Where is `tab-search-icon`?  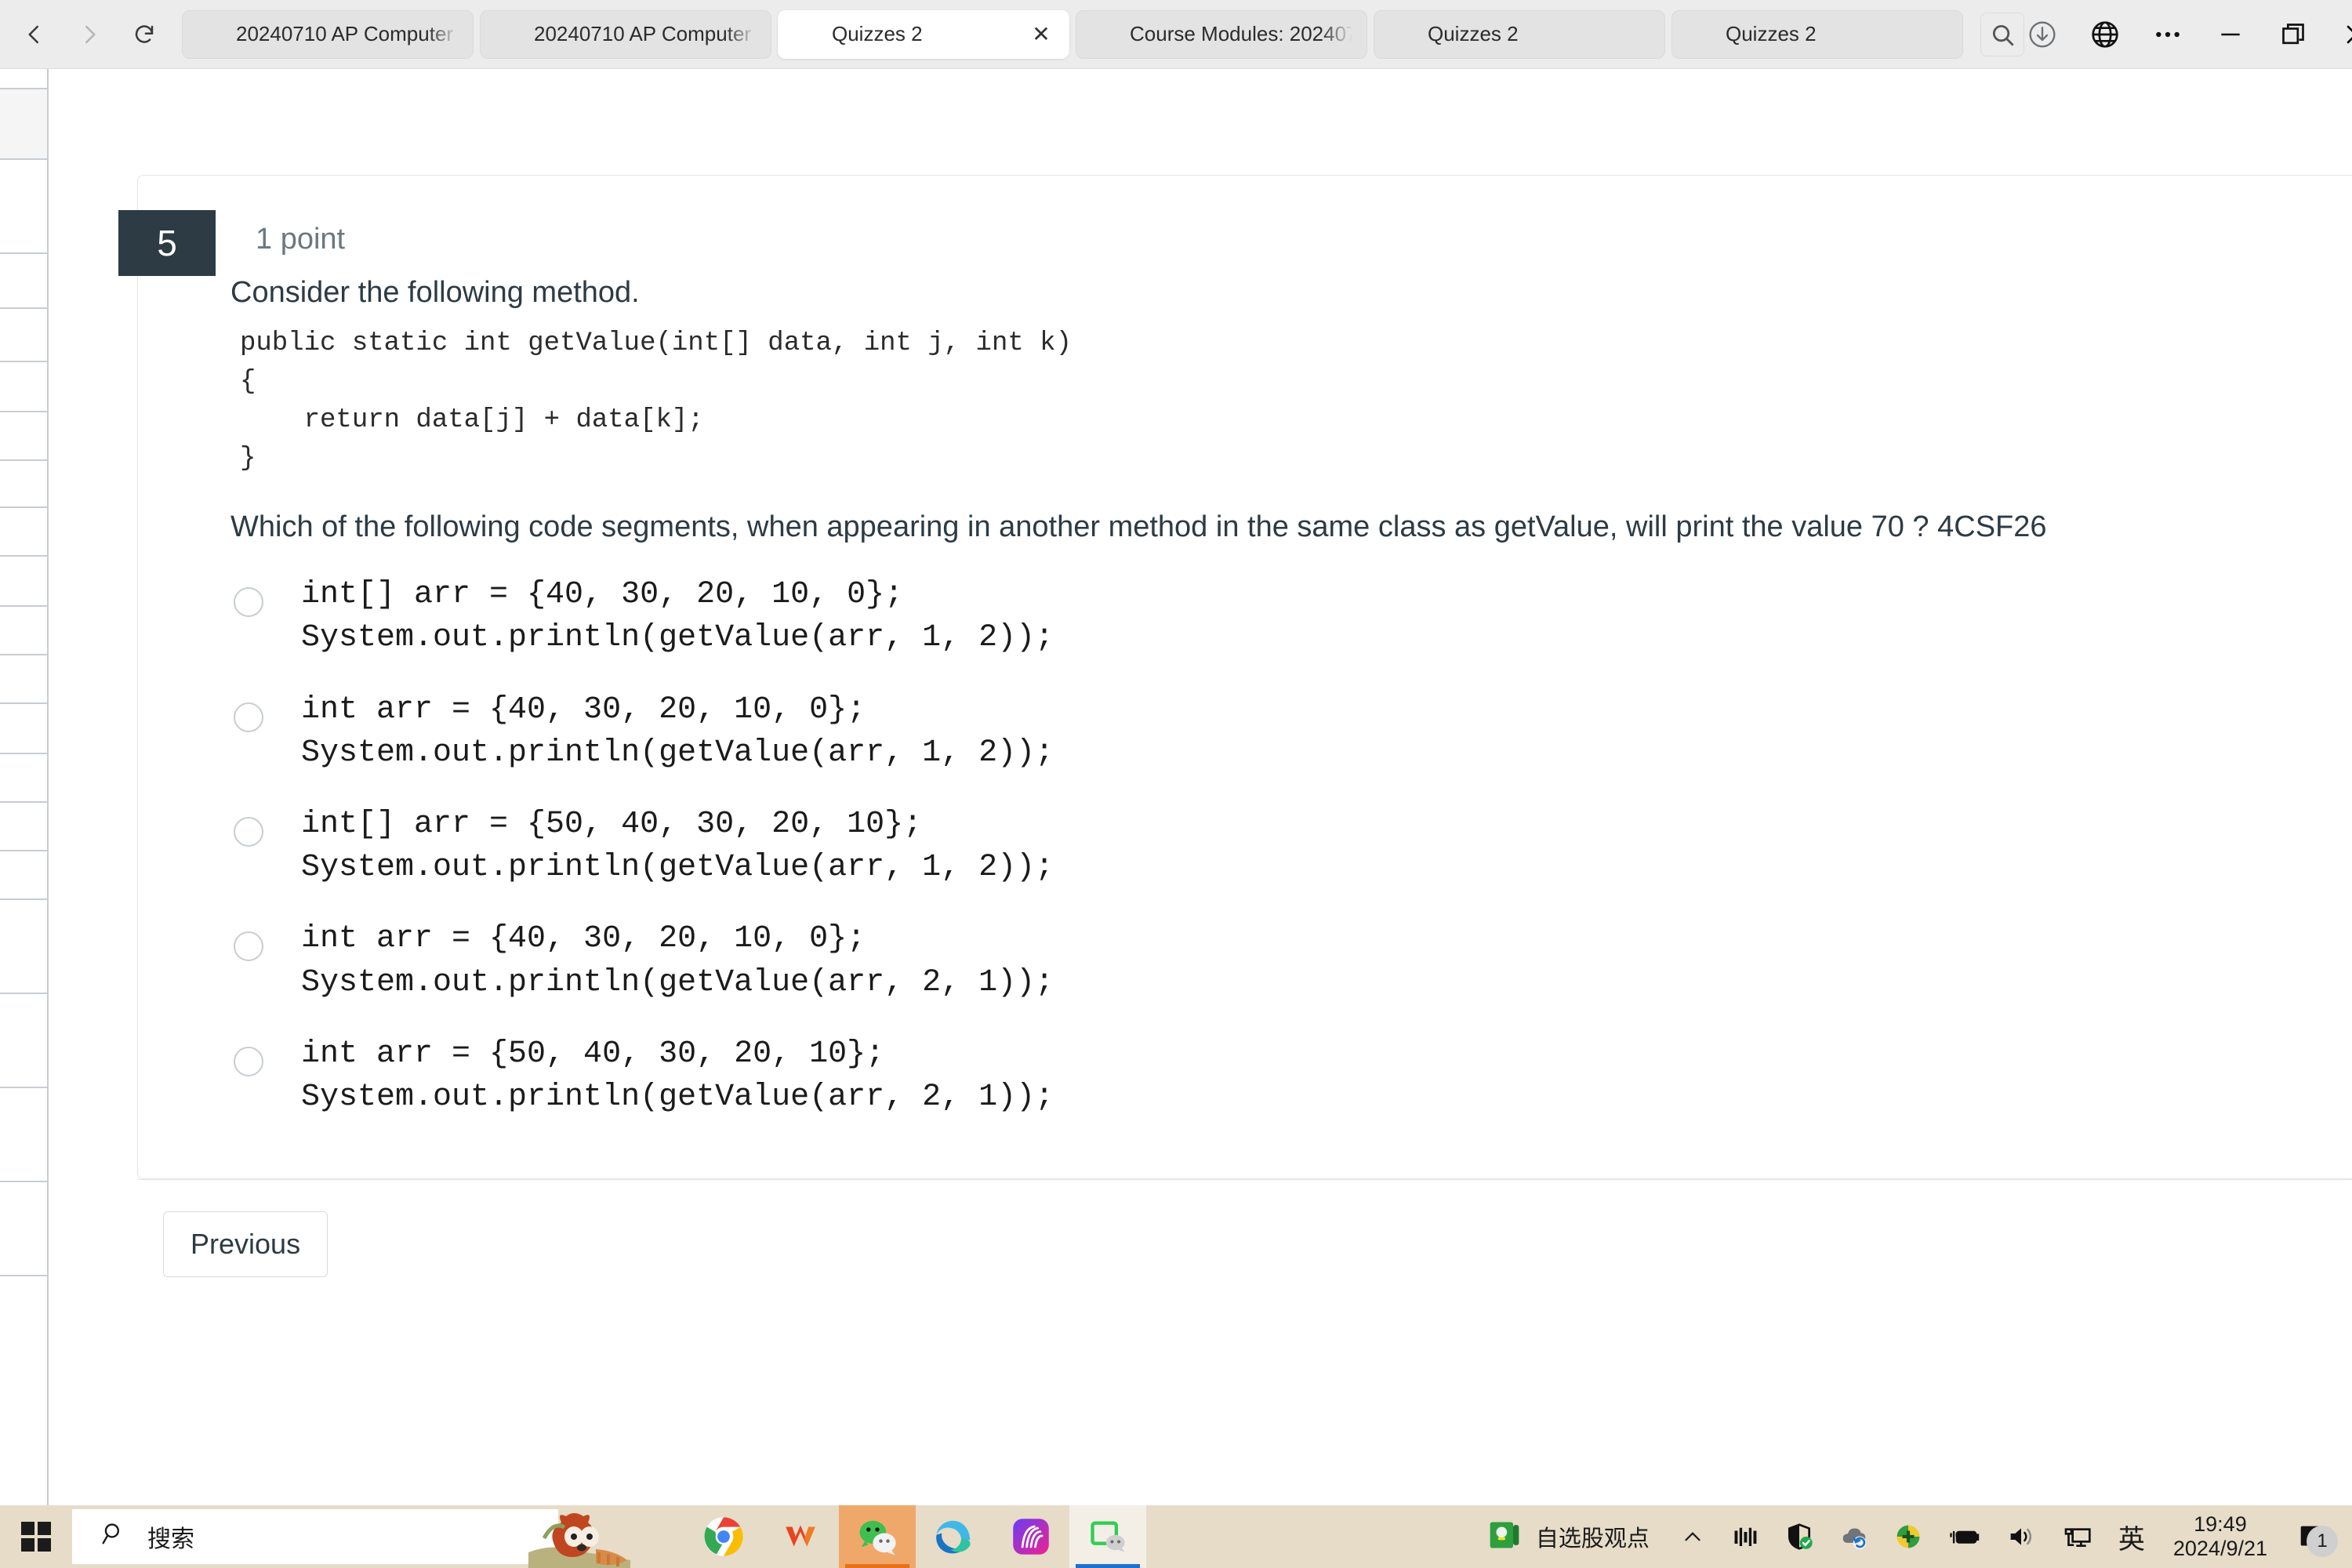 tab-search-icon is located at coordinates (2002, 34).